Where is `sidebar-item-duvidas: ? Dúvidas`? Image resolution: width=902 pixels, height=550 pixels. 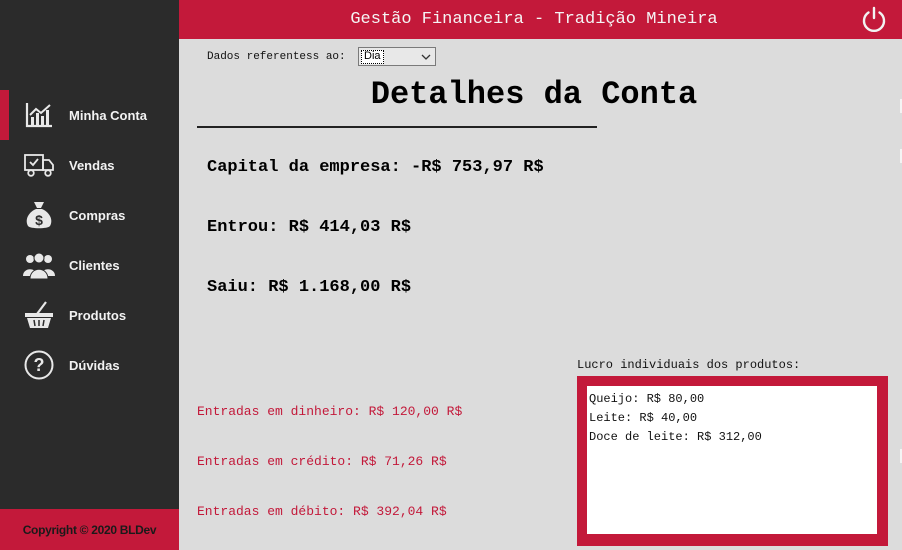 sidebar-item-duvidas: ? Dúvidas is located at coordinates (89, 365).